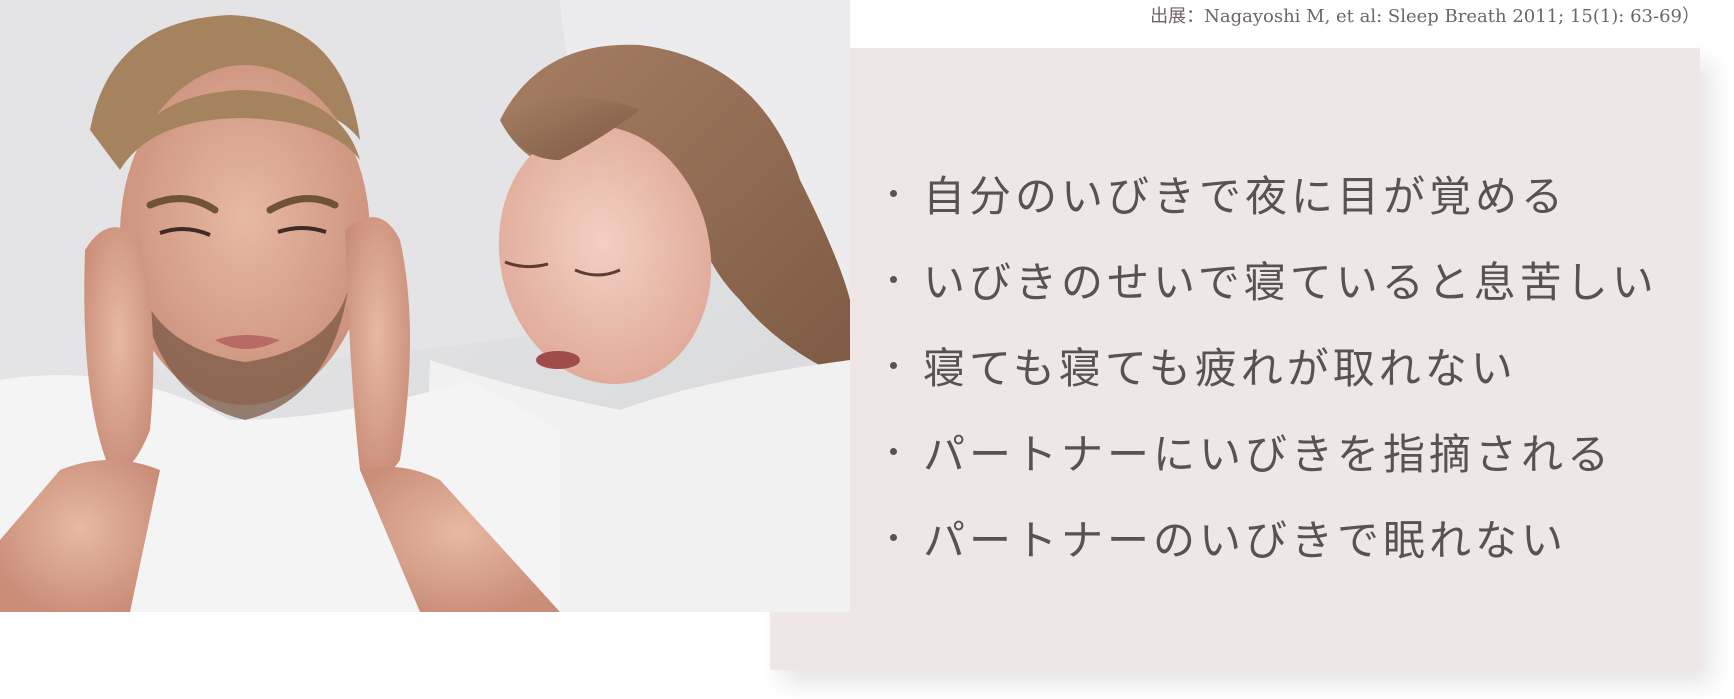 This screenshot has height=699, width=1734. Describe the element at coordinates (1290, 282) in the screenshot. I see `symptom-text: いびきのせいで寝ていると息苦しい` at that location.